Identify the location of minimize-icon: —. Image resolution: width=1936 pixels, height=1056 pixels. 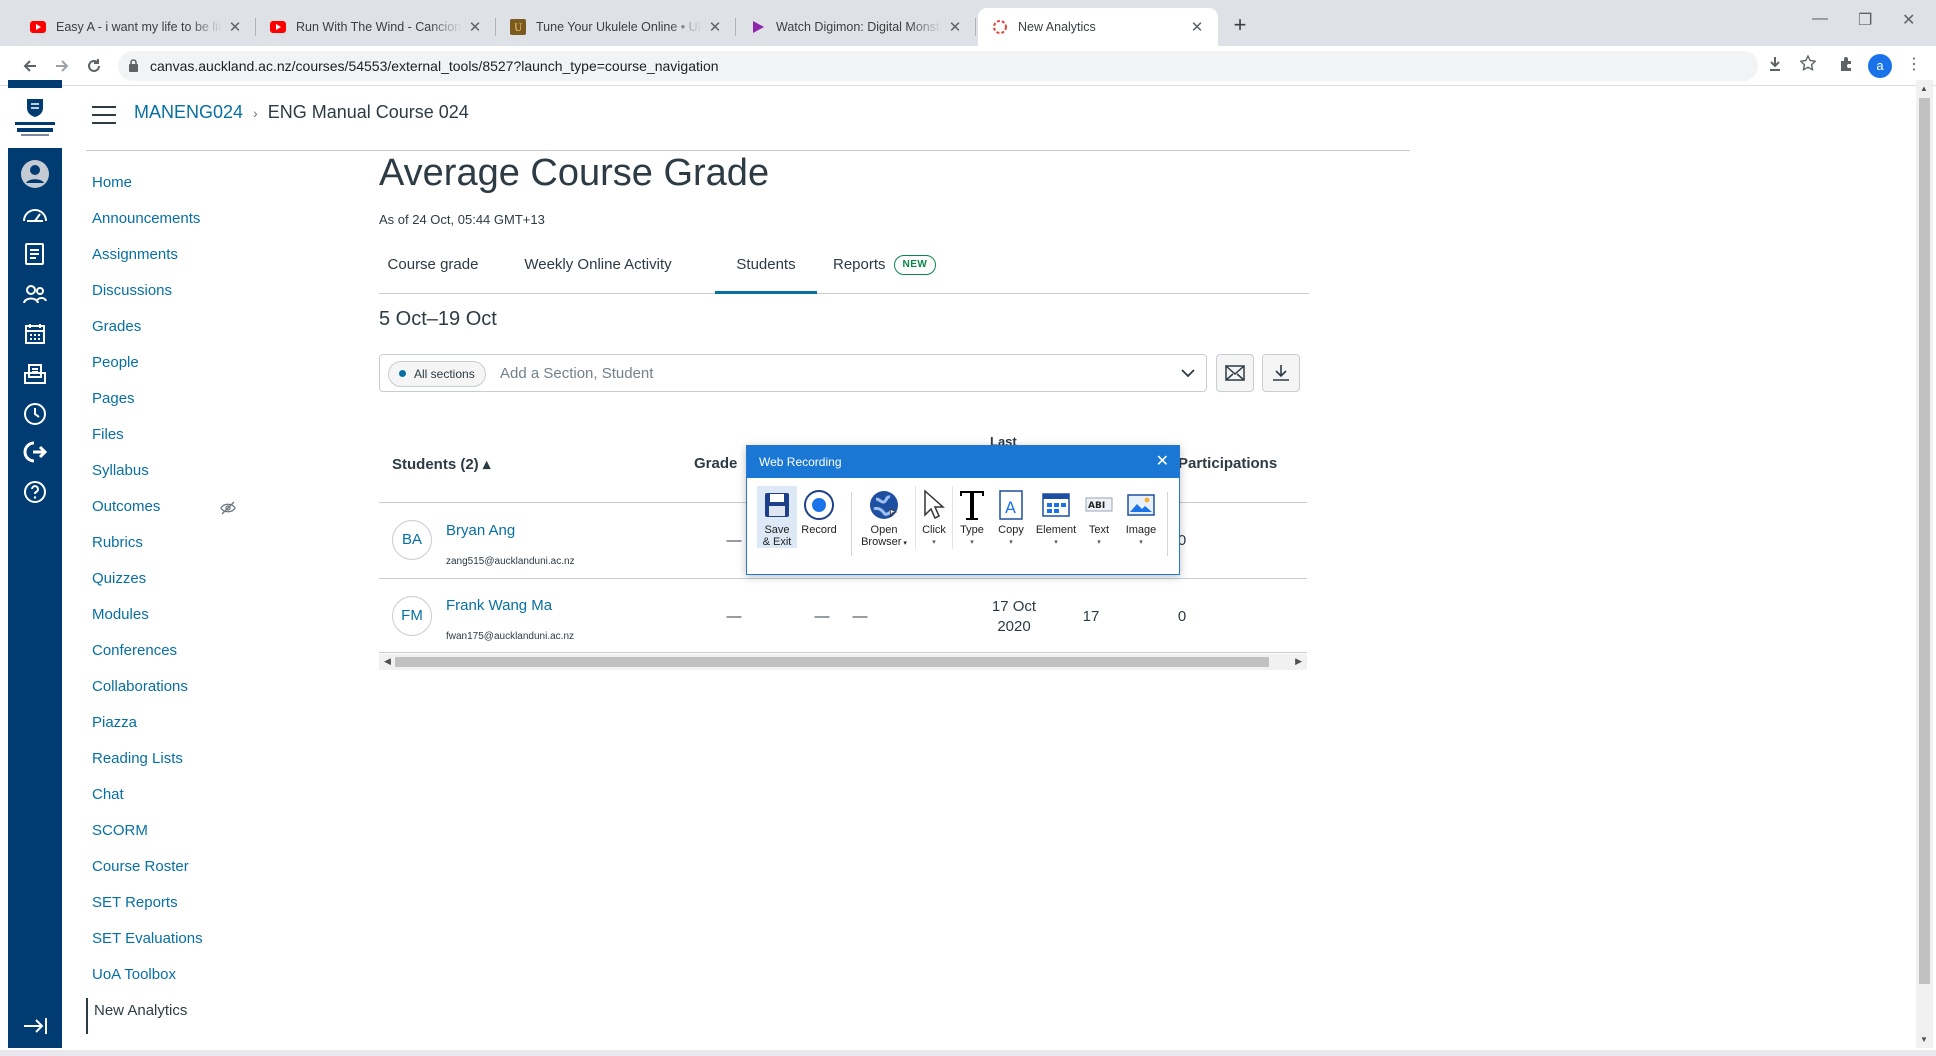
(1820, 19).